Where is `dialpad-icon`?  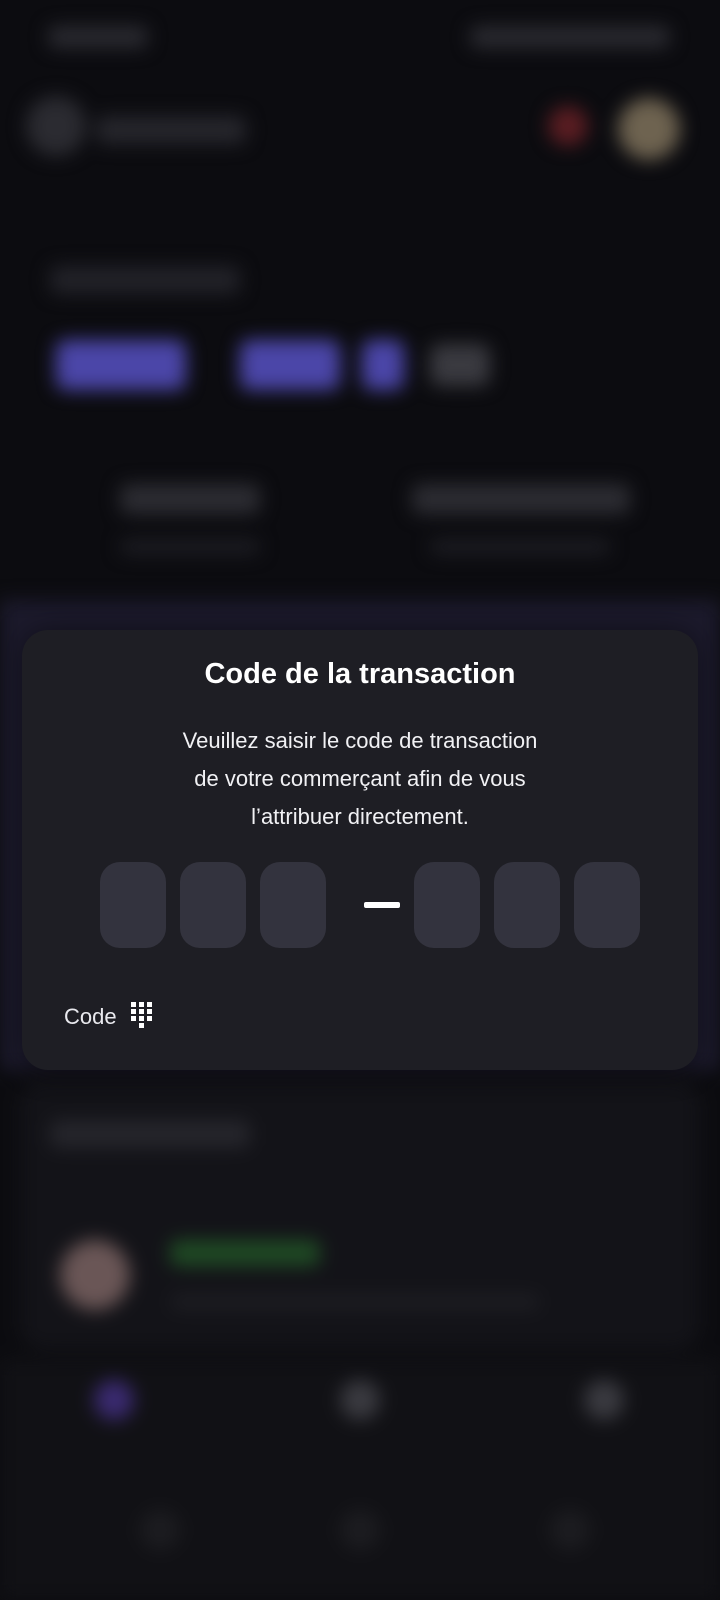 dialpad-icon is located at coordinates (141, 1017).